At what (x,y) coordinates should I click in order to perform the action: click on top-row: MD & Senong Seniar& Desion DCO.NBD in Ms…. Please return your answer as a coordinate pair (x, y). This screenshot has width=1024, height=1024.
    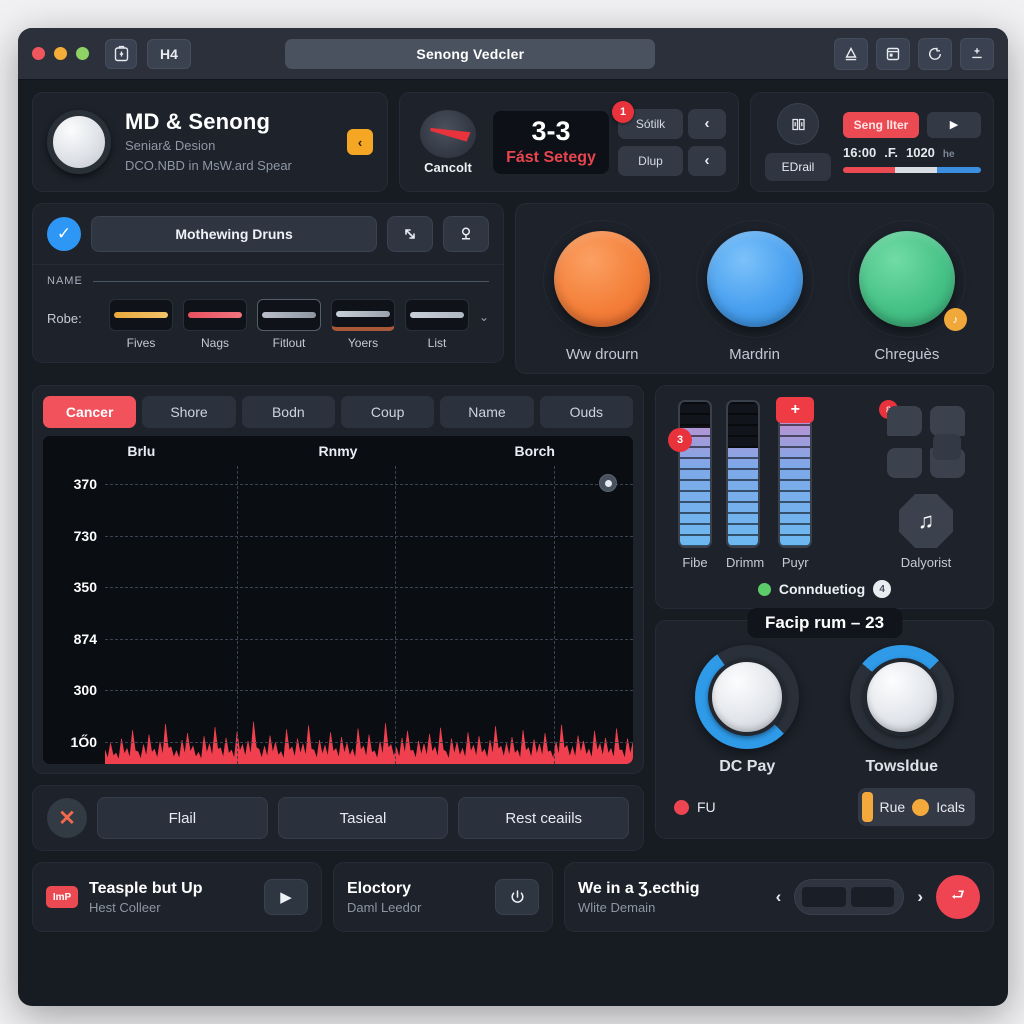
    Looking at the image, I should click on (513, 142).